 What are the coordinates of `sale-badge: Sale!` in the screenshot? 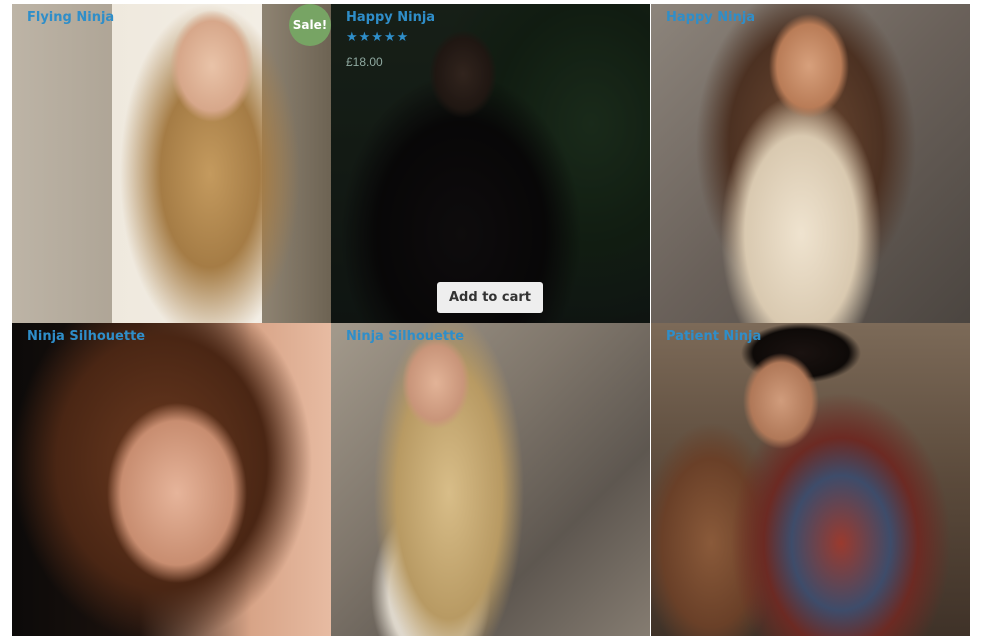 It's located at (310, 25).